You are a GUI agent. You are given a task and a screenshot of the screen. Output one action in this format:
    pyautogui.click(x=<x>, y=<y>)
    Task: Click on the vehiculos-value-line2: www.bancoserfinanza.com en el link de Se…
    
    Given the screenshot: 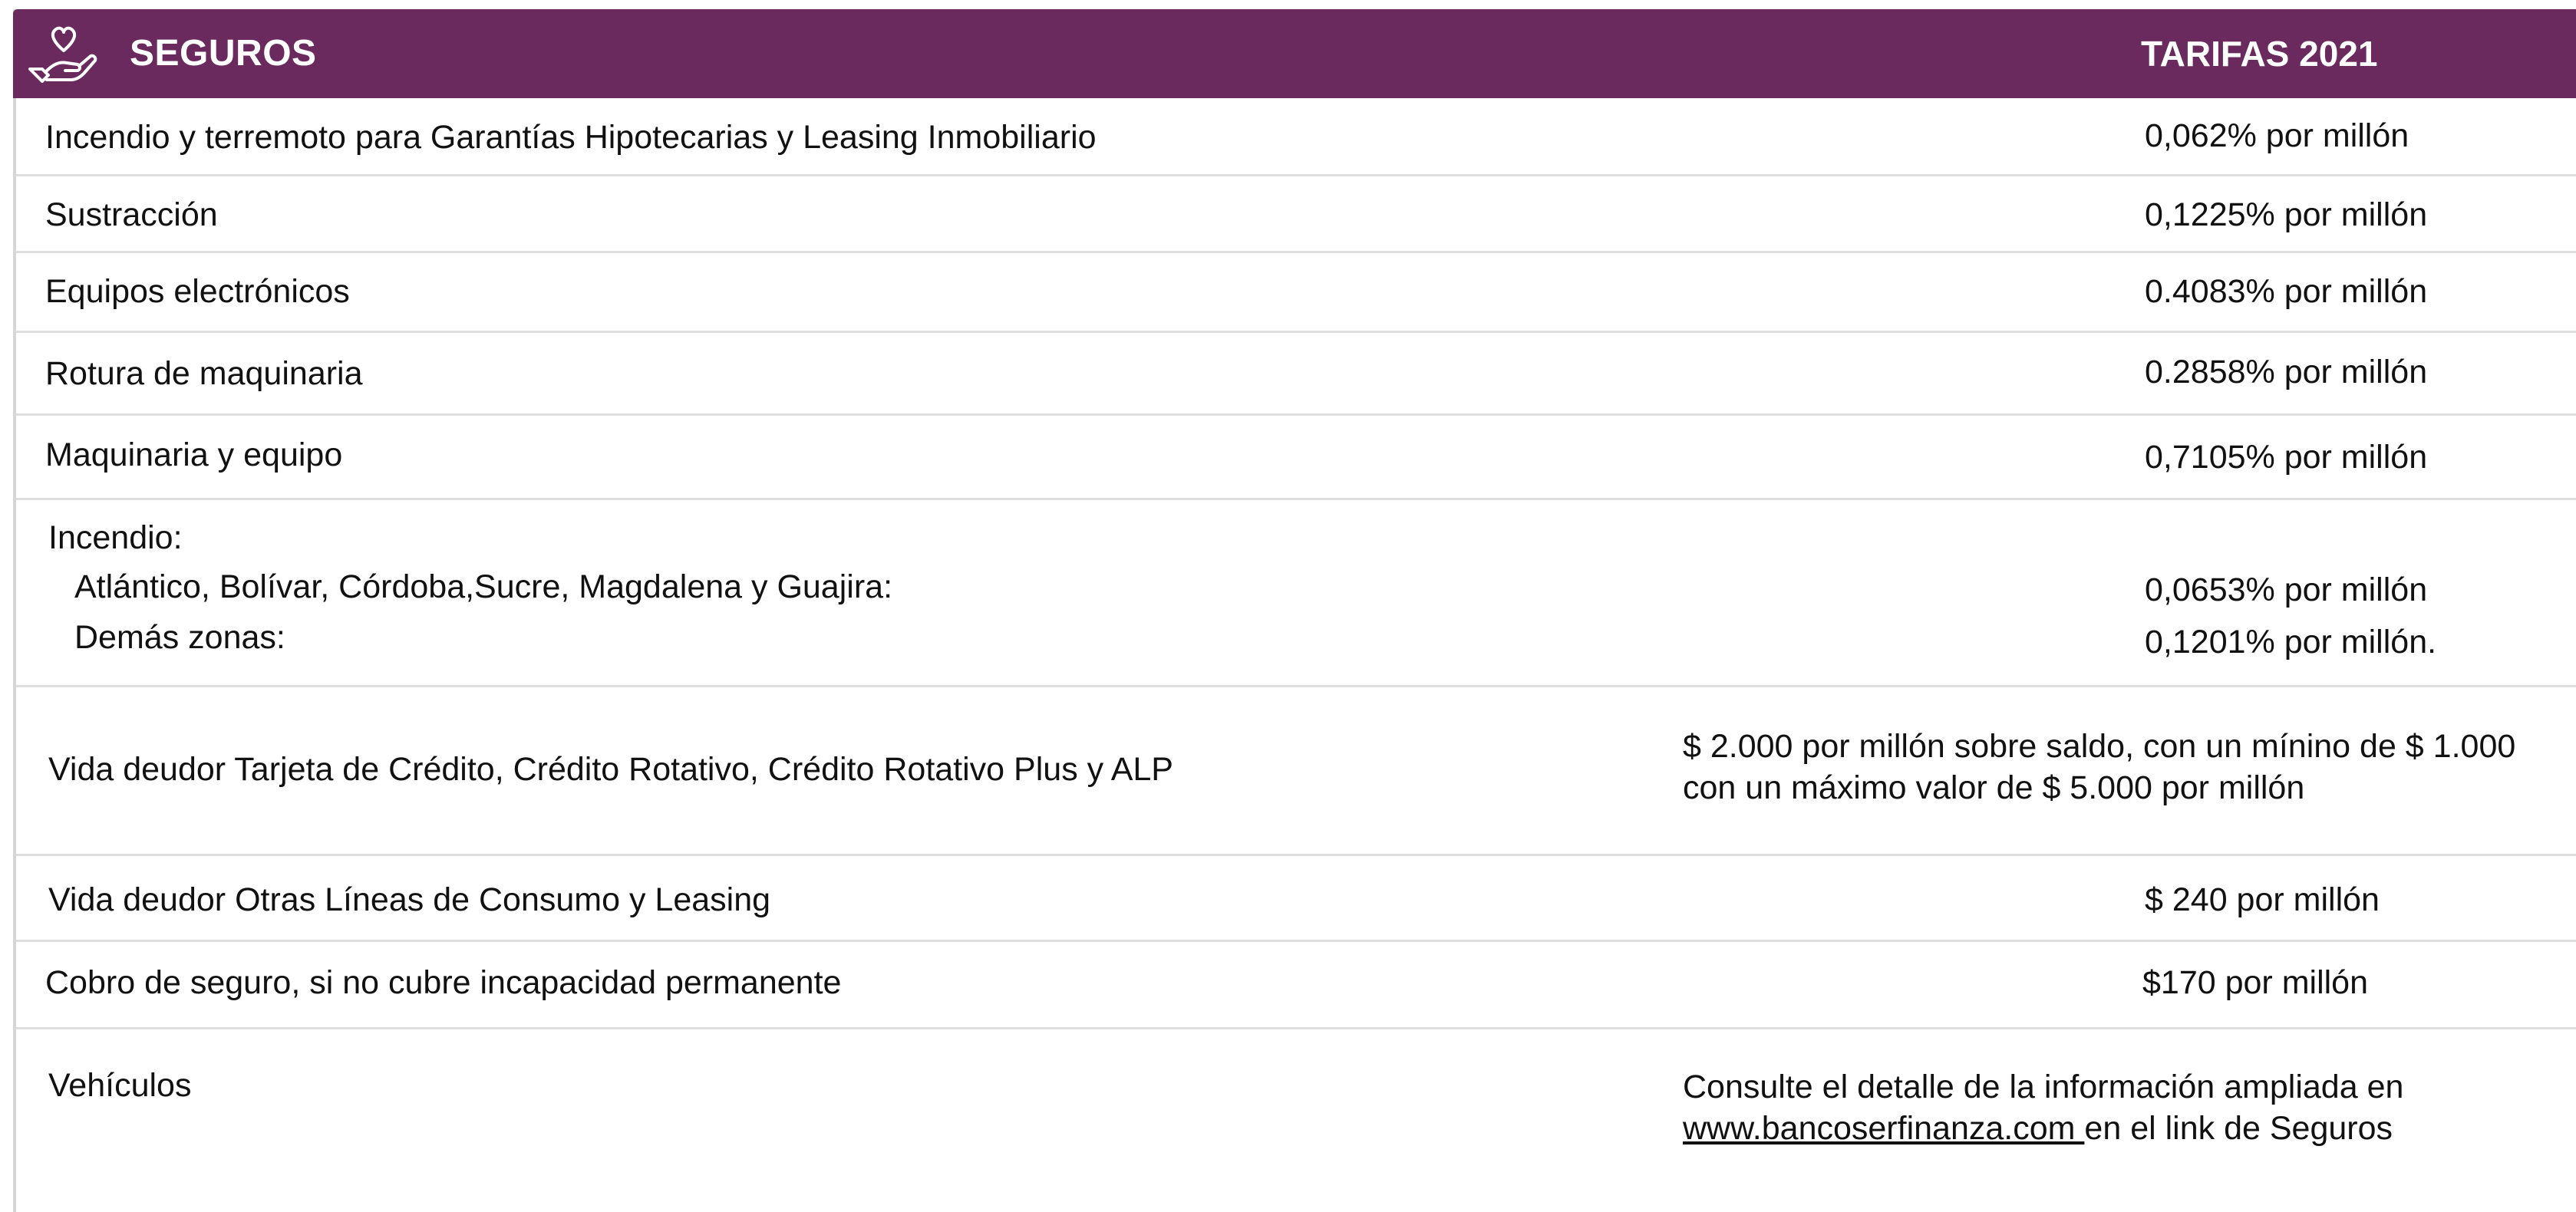 What is the action you would take?
    pyautogui.click(x=2038, y=1128)
    